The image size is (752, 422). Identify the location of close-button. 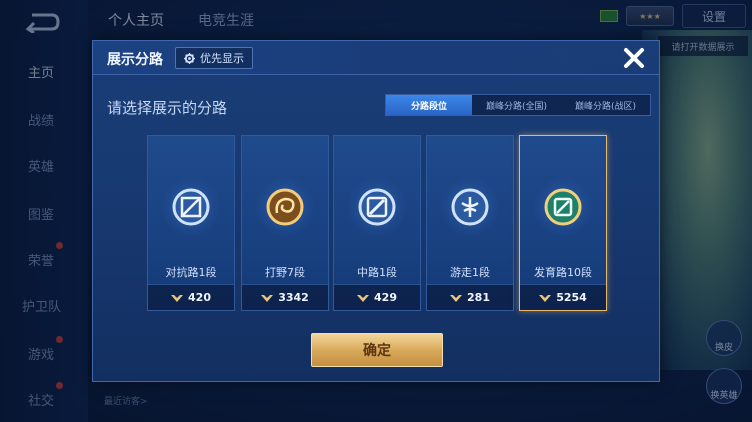
(634, 58).